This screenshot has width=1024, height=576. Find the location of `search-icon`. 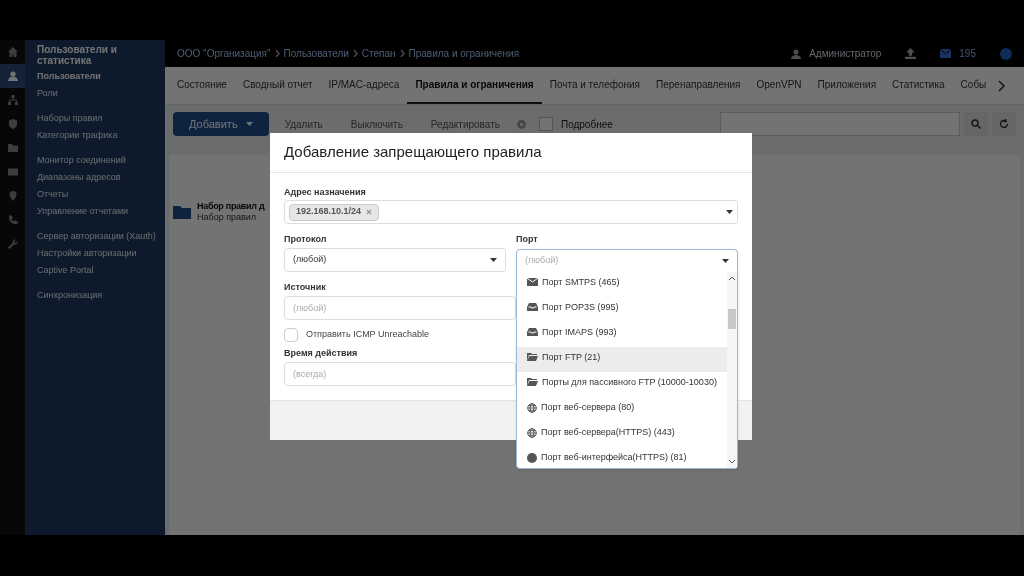

search-icon is located at coordinates (976, 124).